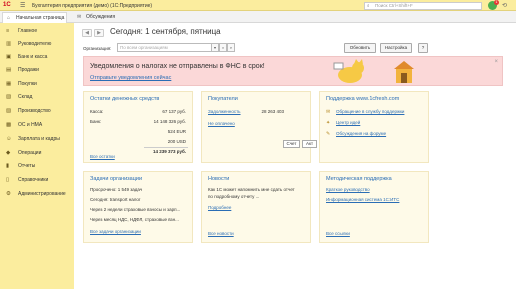 The height and width of the screenshot is (289, 516). I want to click on cart-icon: ▤, so click(9, 70).